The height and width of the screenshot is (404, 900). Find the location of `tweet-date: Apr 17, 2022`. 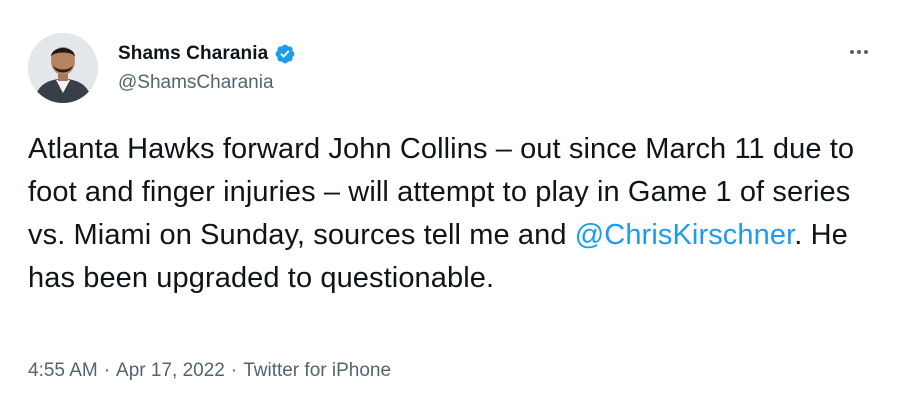

tweet-date: Apr 17, 2022 is located at coordinates (170, 371).